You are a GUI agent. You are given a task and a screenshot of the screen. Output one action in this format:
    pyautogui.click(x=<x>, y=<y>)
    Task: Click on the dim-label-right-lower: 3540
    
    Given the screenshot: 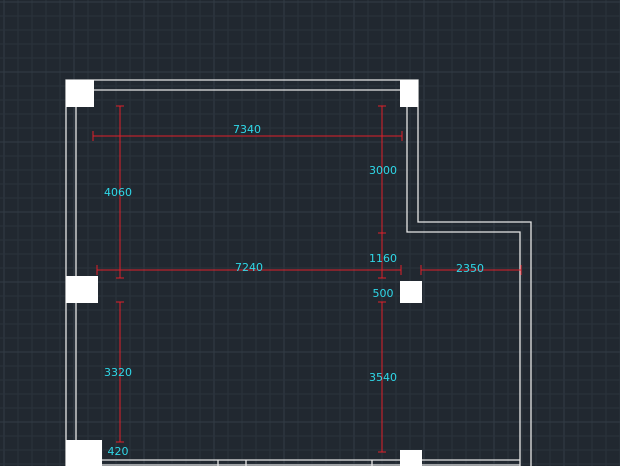 What is the action you would take?
    pyautogui.click(x=383, y=377)
    